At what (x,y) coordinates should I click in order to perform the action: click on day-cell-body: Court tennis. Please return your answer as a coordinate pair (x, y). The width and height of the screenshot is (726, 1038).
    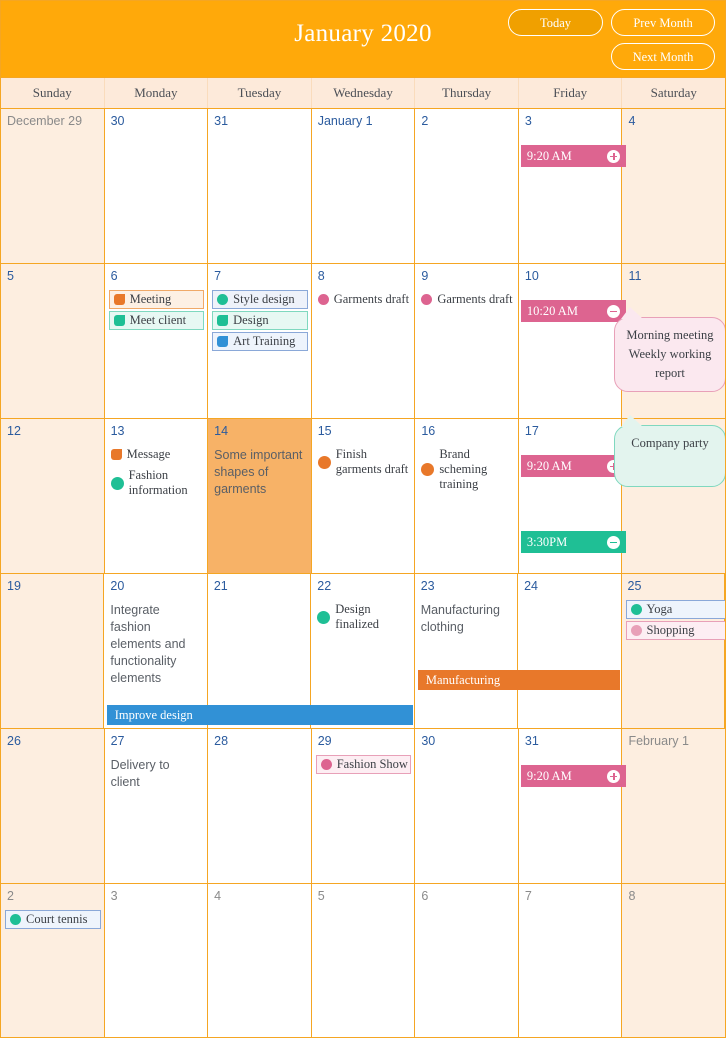
    Looking at the image, I should click on (52, 972).